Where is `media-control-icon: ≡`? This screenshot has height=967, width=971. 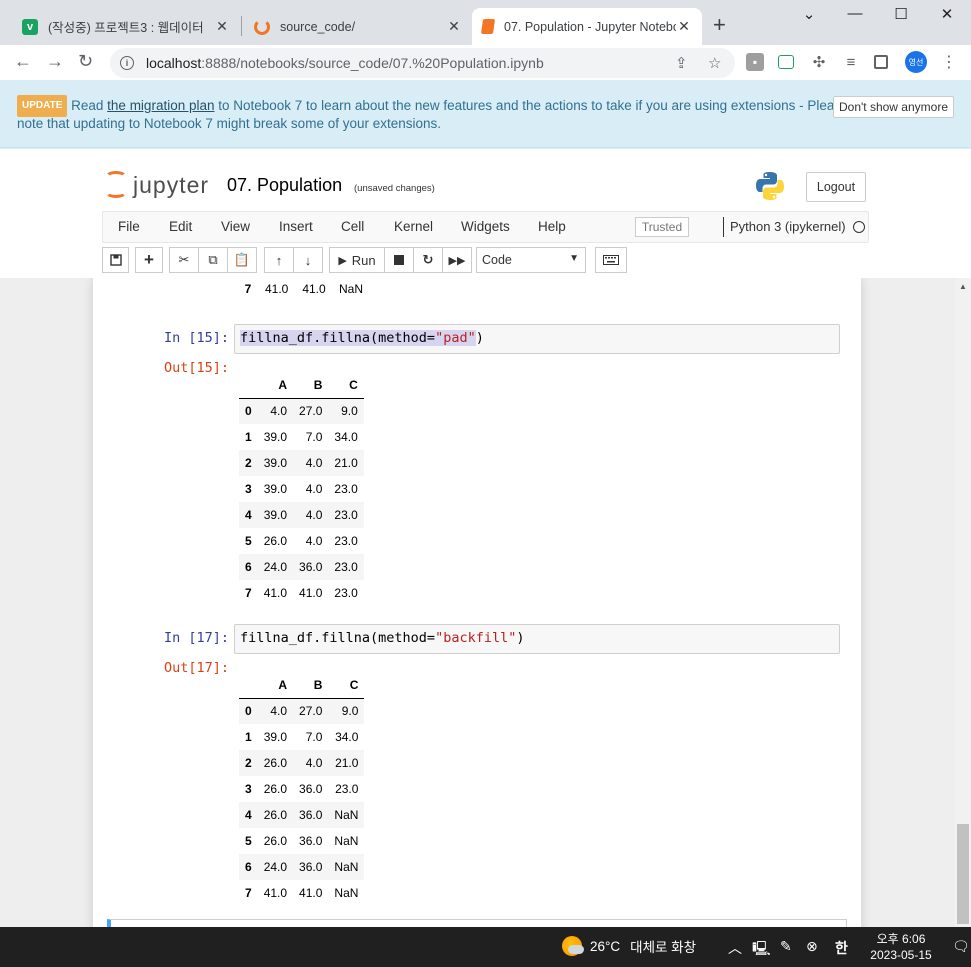
media-control-icon: ≡ is located at coordinates (851, 62).